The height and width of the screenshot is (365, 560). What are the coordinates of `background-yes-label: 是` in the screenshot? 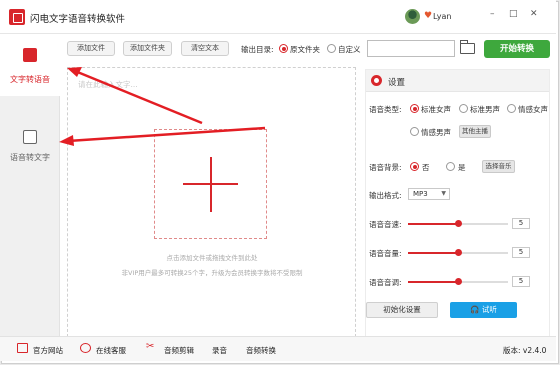 It's located at (462, 167).